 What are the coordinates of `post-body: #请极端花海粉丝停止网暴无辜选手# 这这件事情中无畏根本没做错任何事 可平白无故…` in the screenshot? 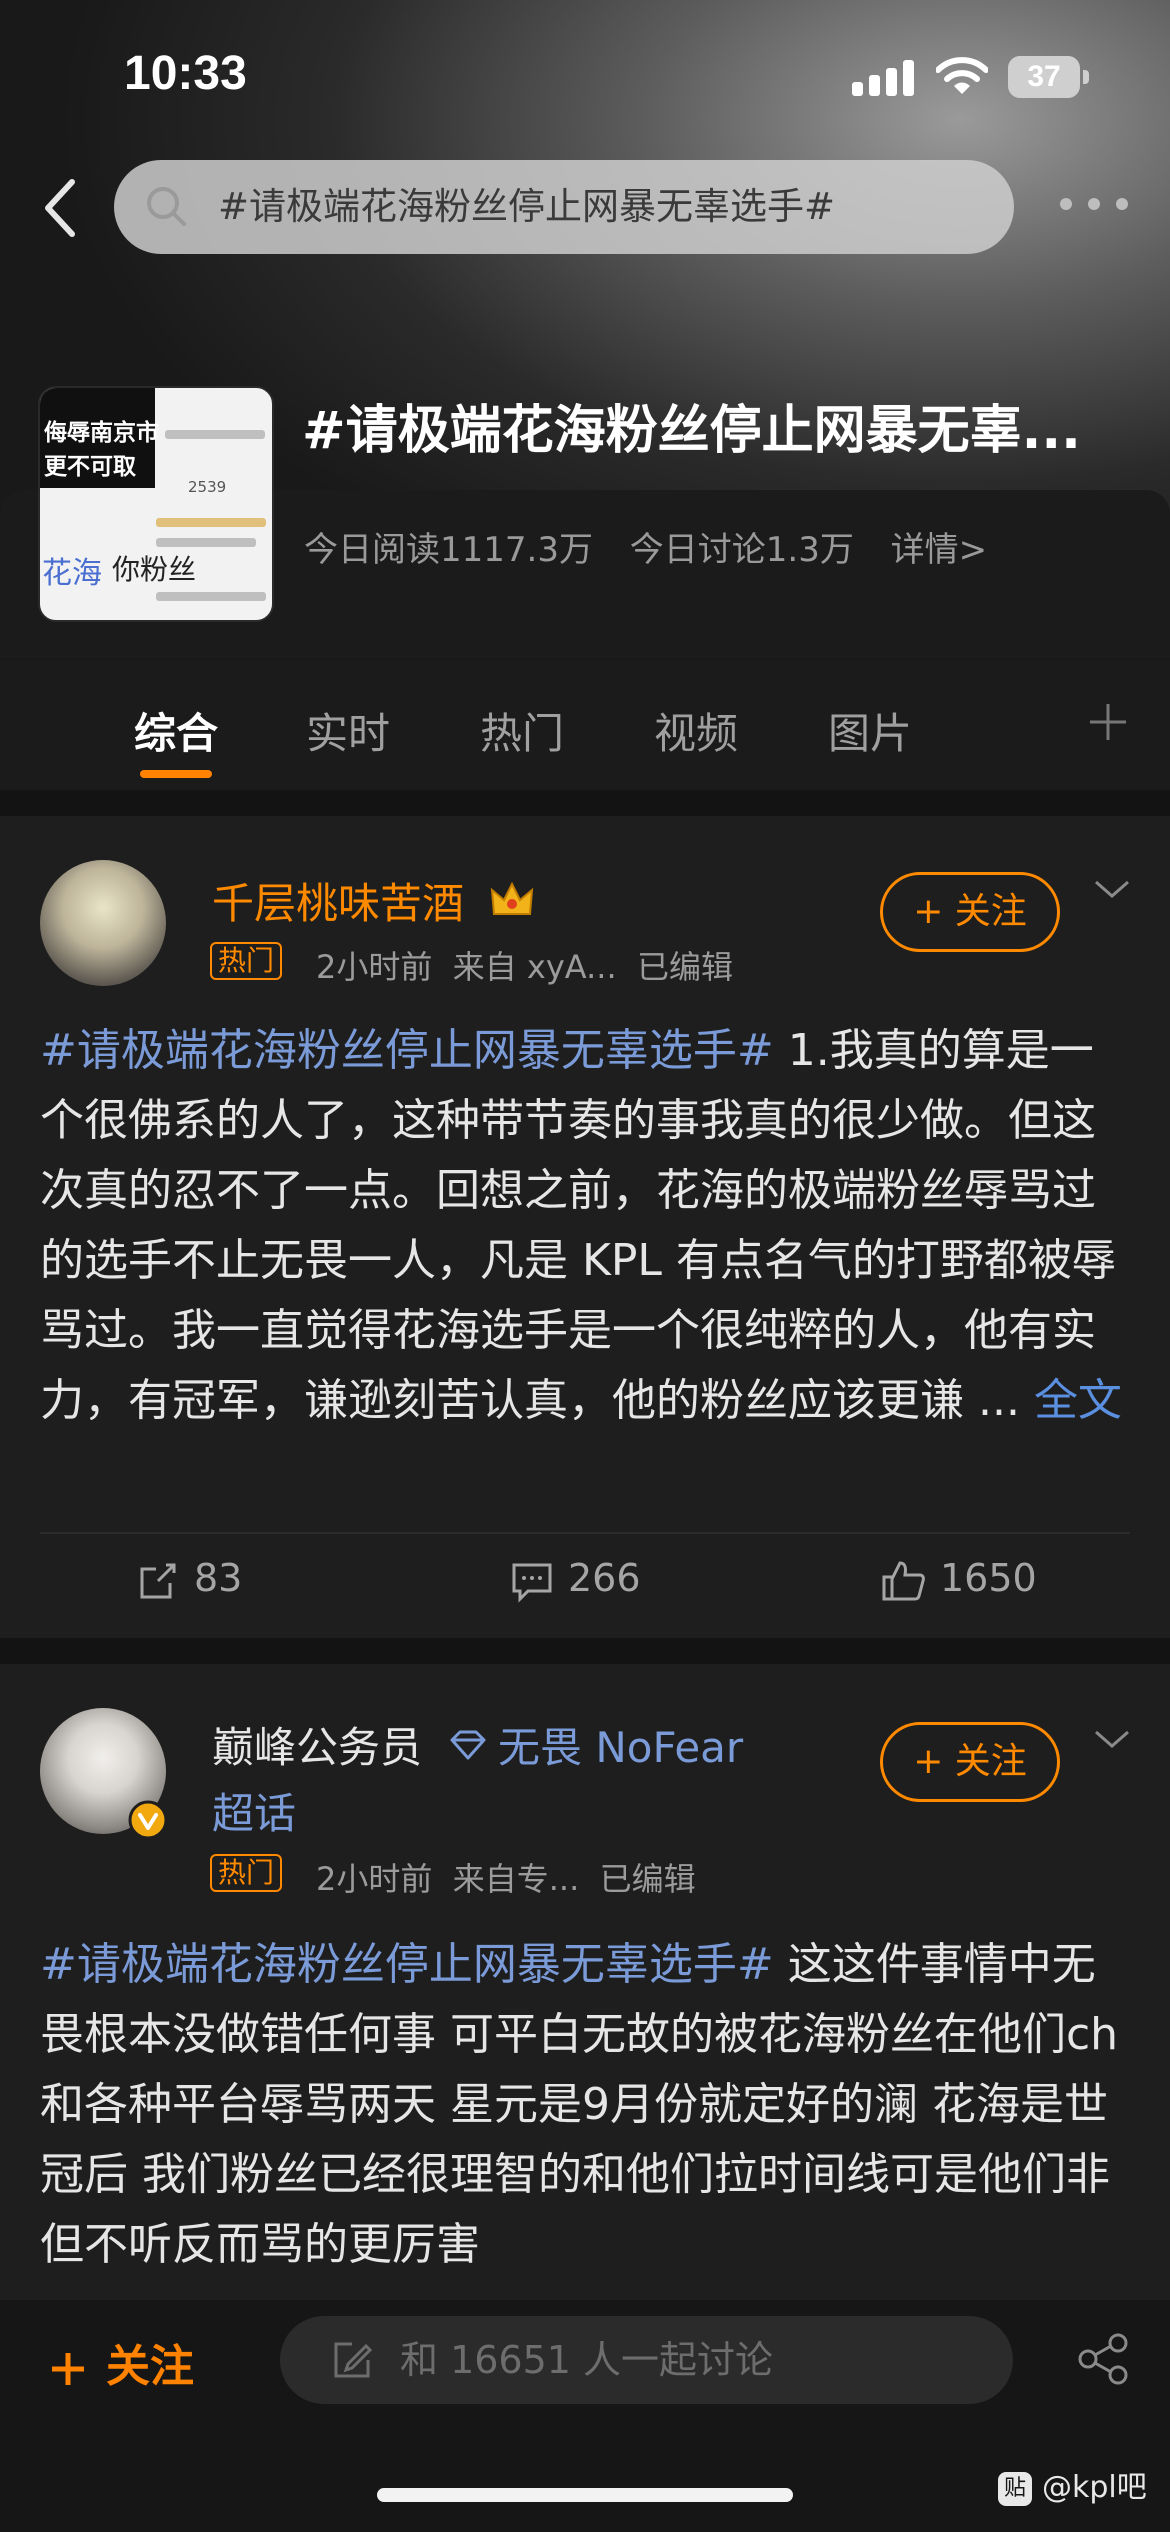 It's located at (585, 2105).